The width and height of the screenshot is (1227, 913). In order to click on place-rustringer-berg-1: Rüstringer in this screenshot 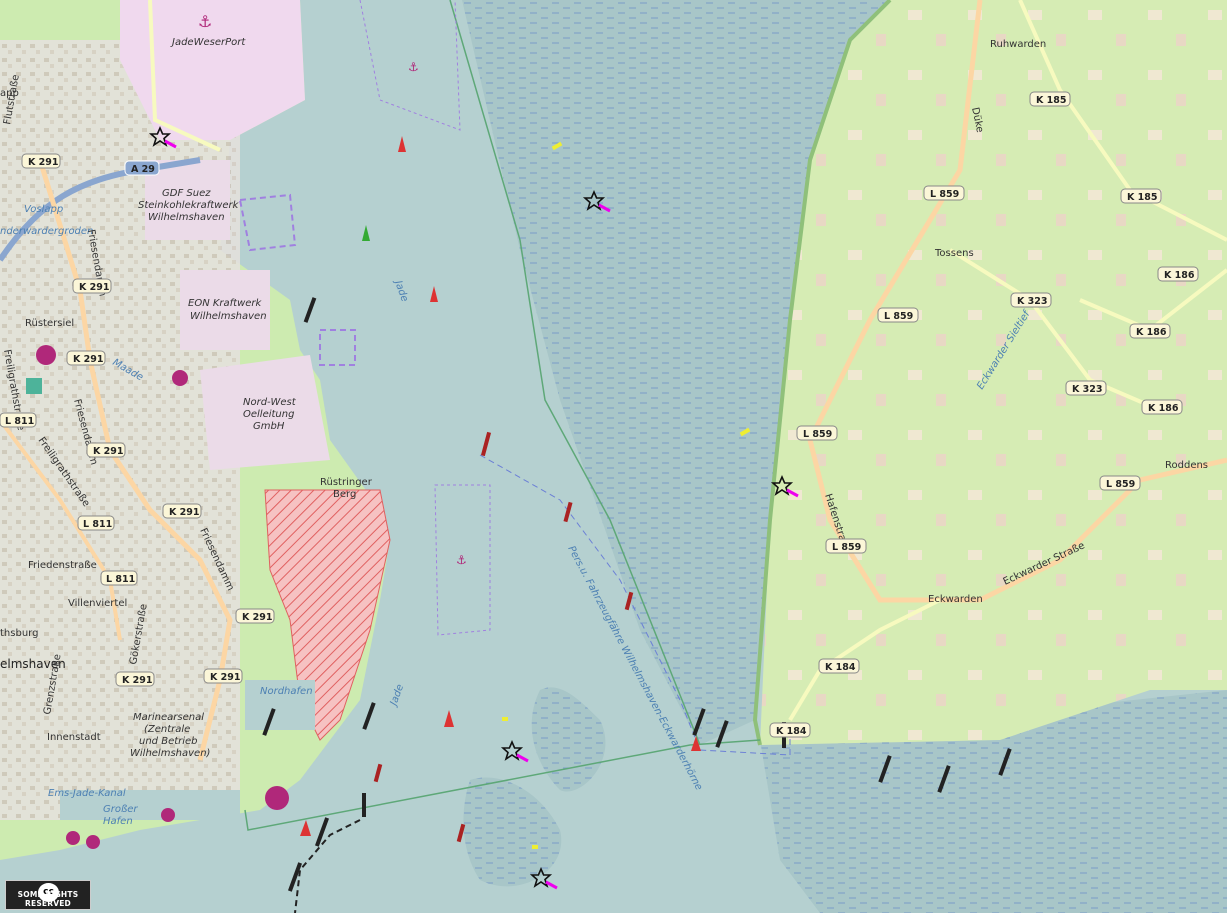, I will do `click(346, 482)`.